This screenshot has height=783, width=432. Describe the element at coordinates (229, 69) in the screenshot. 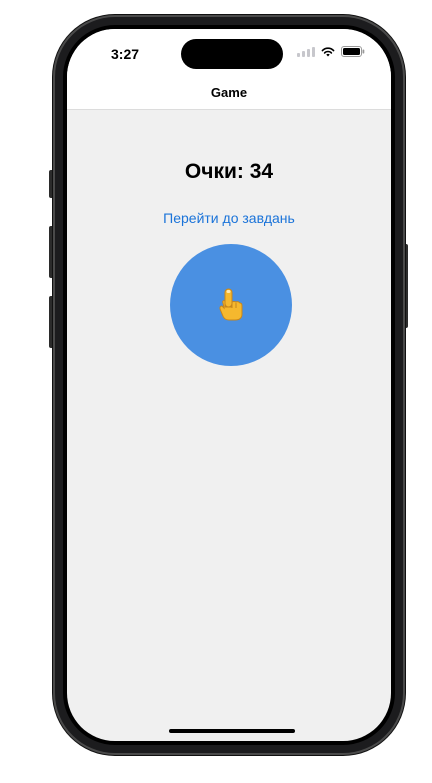

I see `top-bar: 3:27 Game` at that location.